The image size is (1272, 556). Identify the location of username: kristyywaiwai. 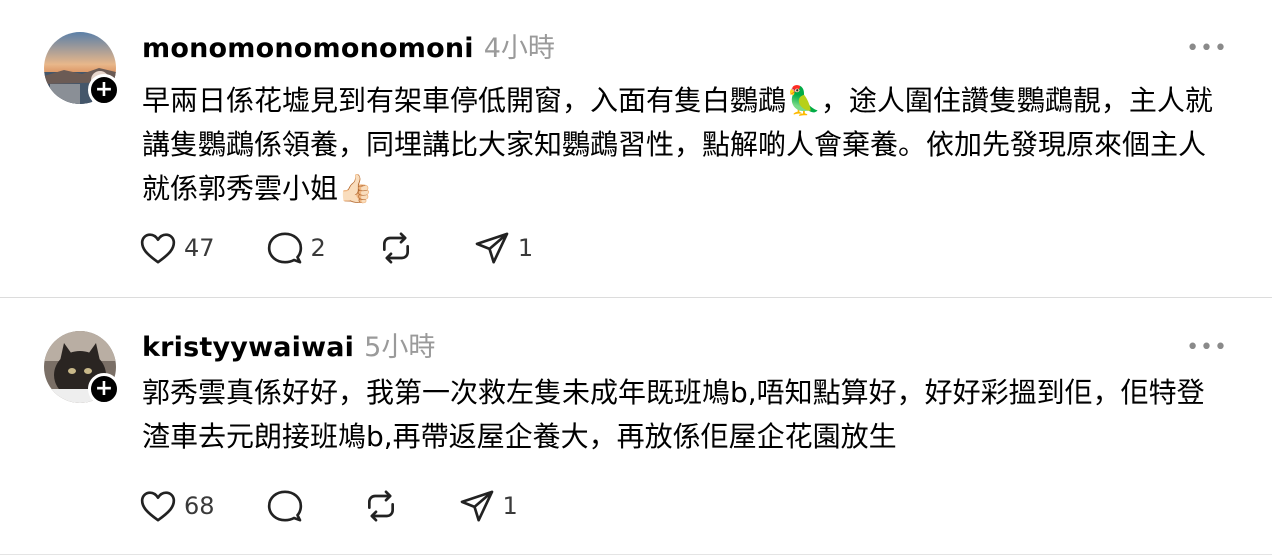
(248, 347).